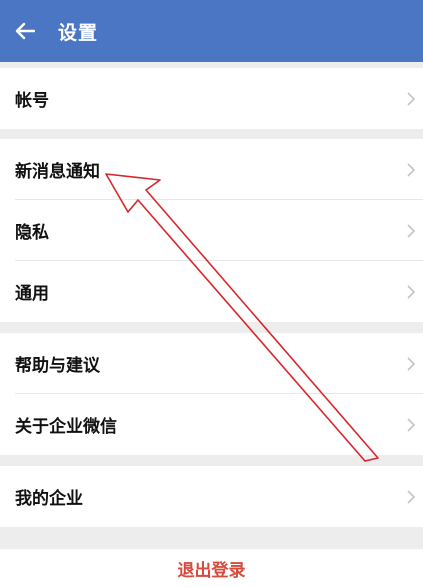 This screenshot has height=587, width=423. Describe the element at coordinates (211, 31) in the screenshot. I see `top-bar: 设置` at that location.